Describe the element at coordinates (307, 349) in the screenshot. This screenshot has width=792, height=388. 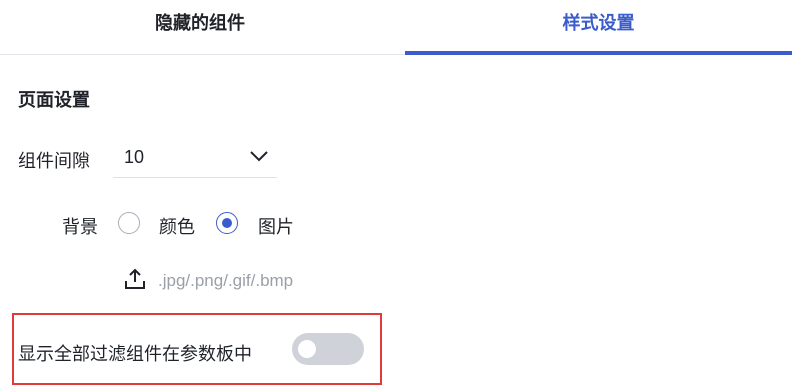
I see `toggle-knob` at that location.